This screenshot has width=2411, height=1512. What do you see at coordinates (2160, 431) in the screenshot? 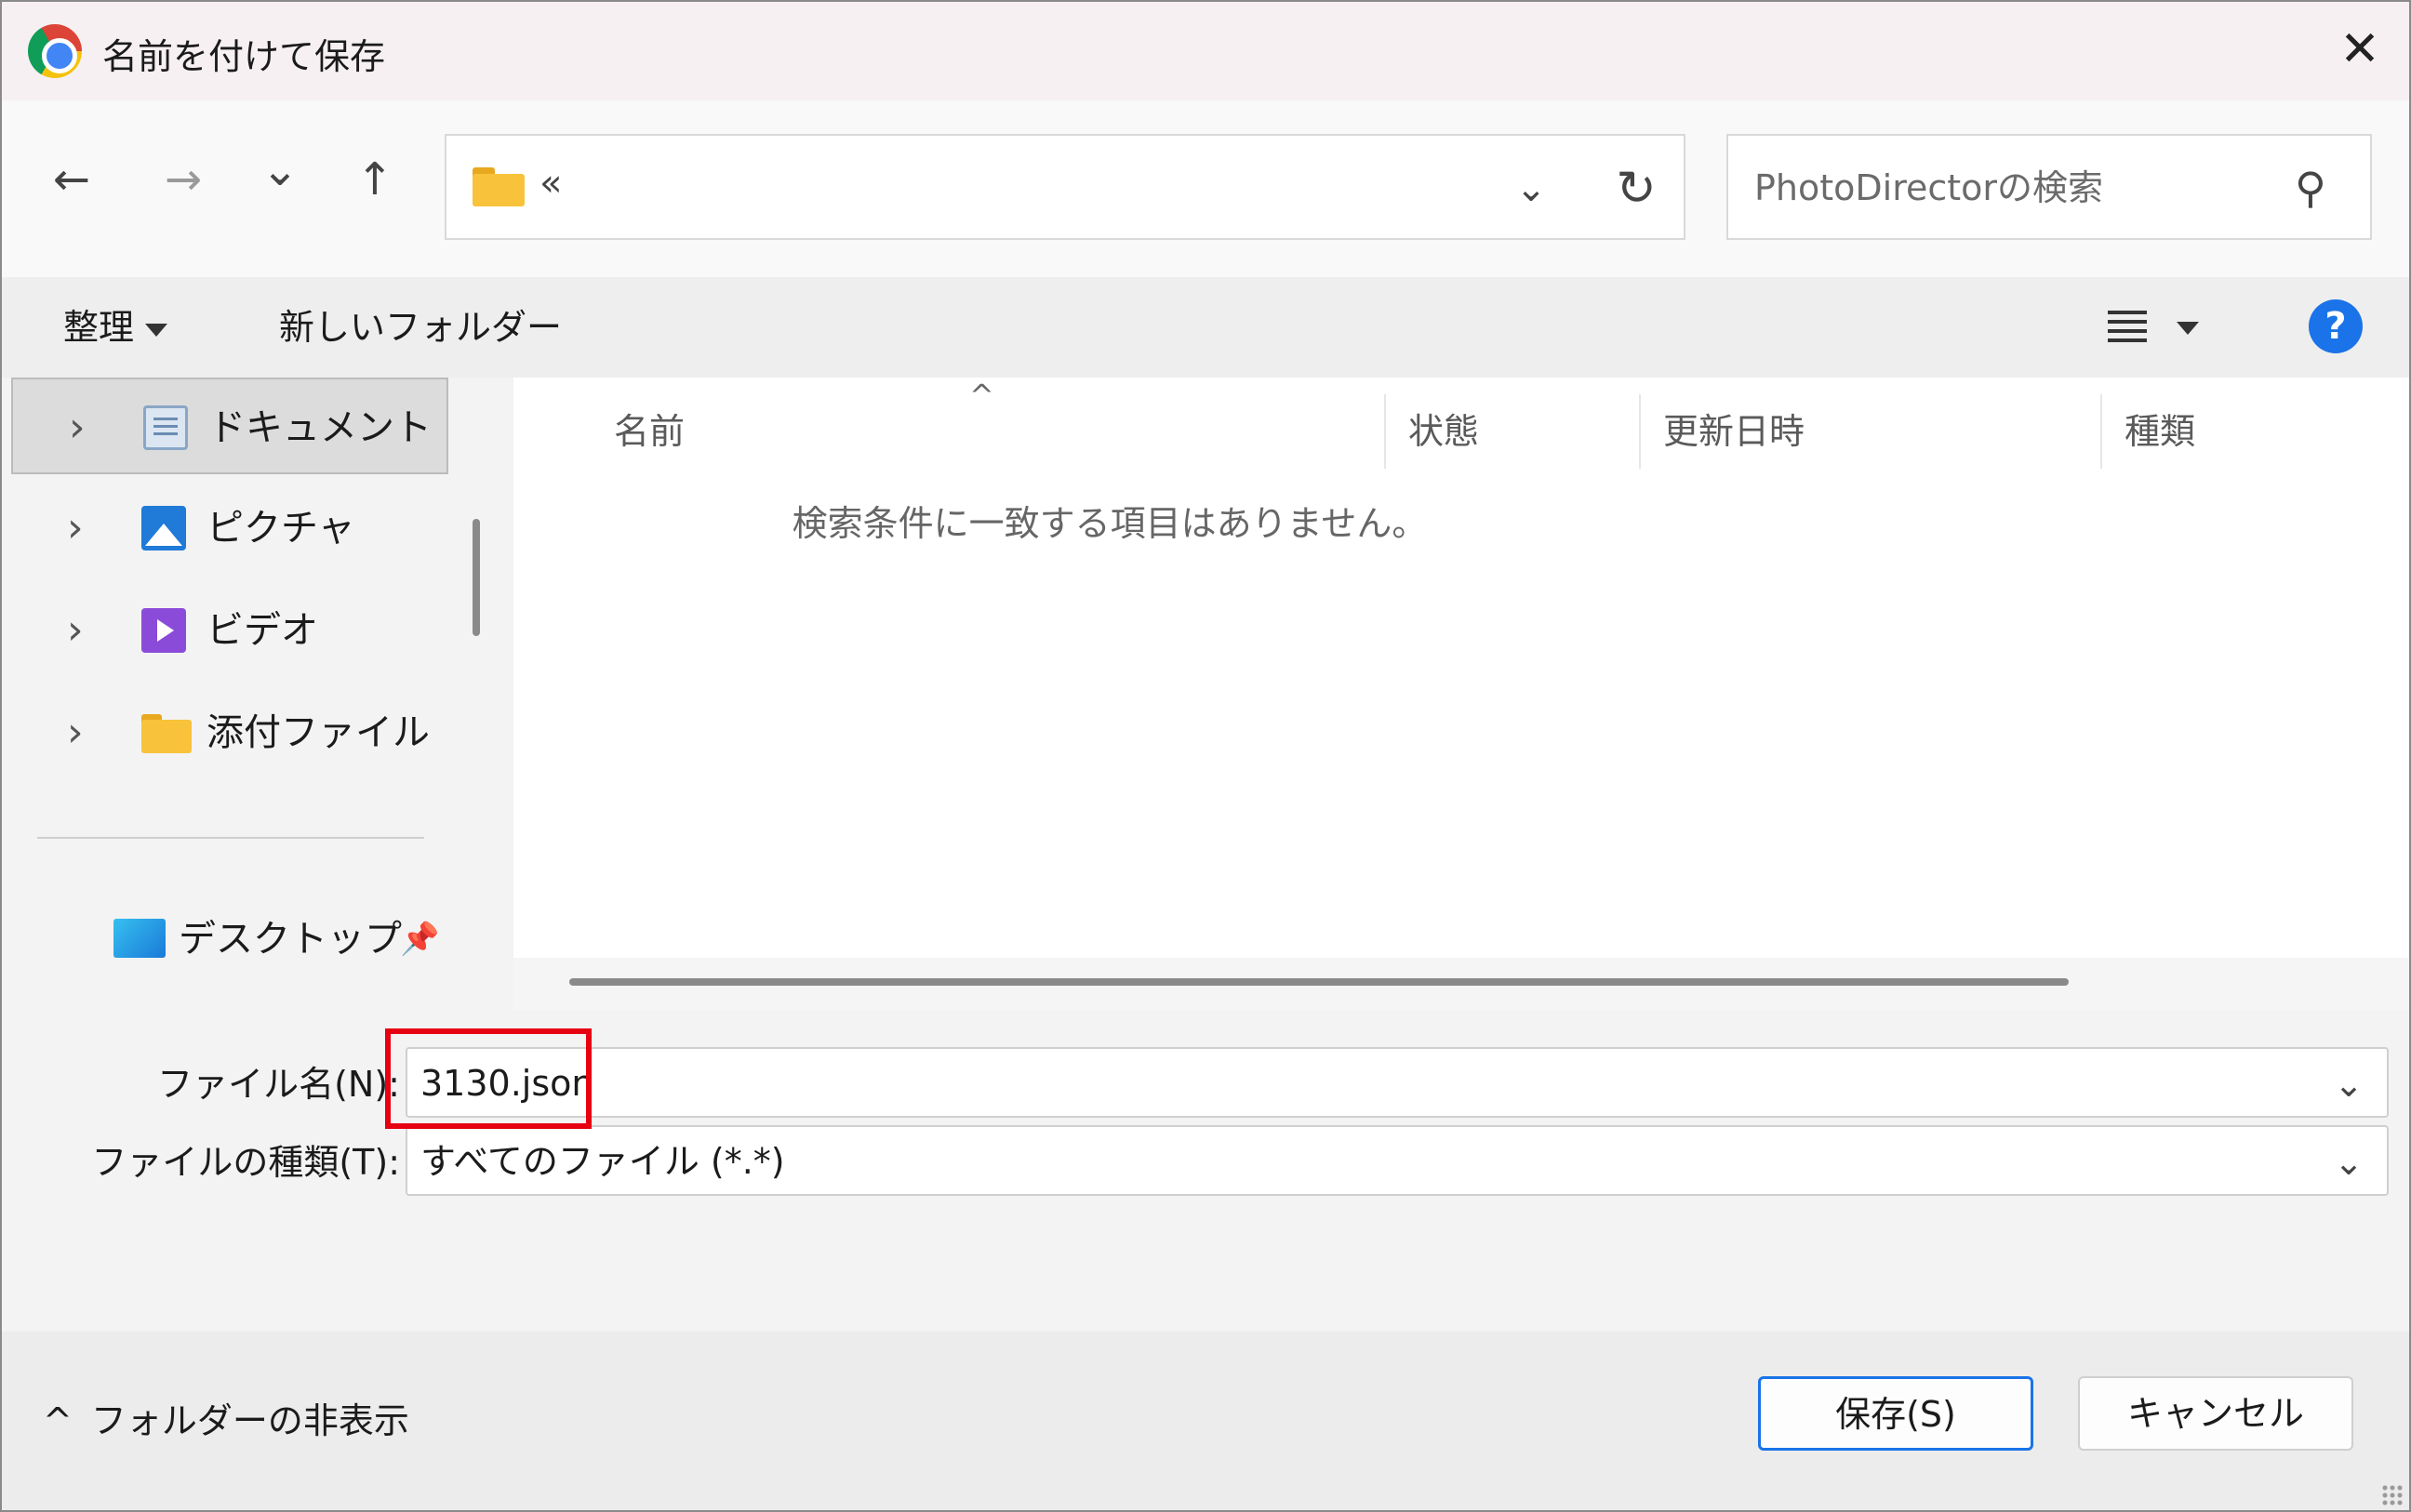
I see `column-header-type: 種類` at bounding box center [2160, 431].